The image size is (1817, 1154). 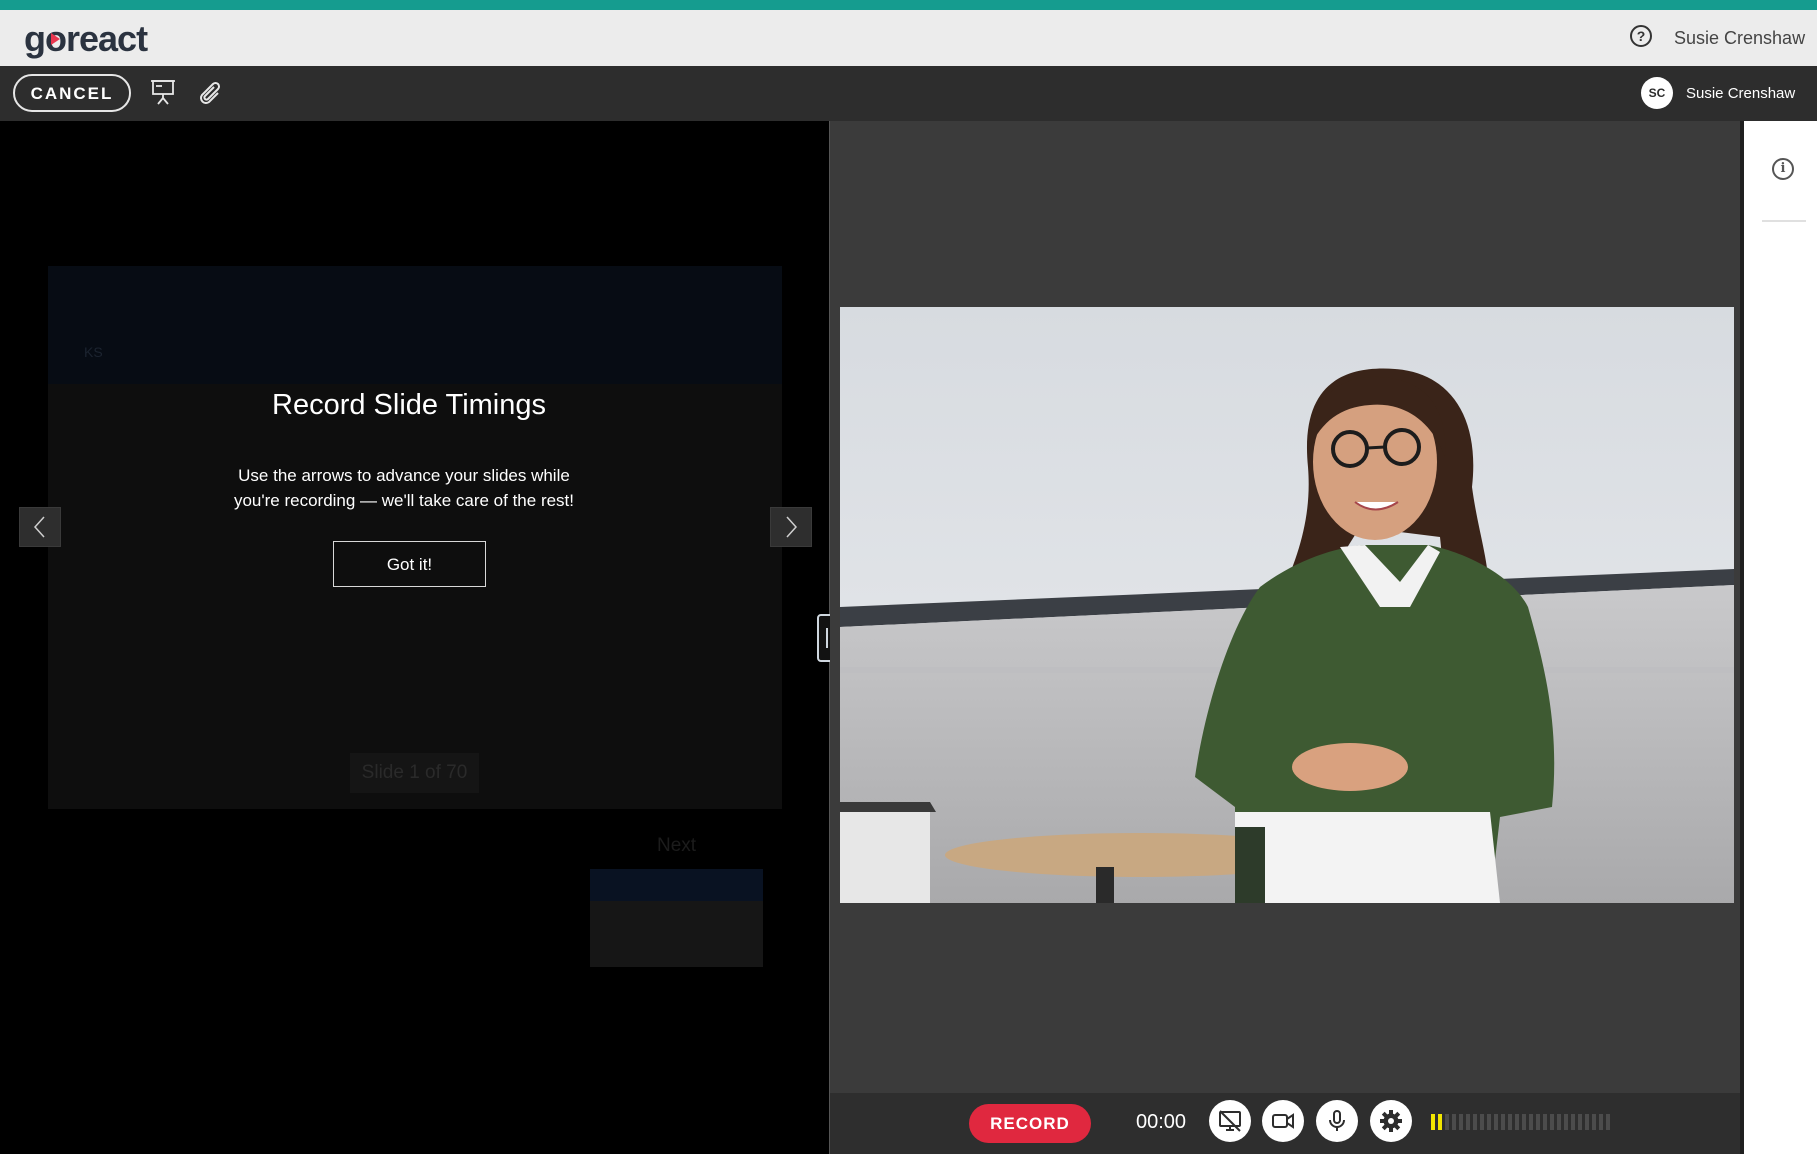 What do you see at coordinates (1739, 38) in the screenshot?
I see `header-user-name: Susie Crenshaw` at bounding box center [1739, 38].